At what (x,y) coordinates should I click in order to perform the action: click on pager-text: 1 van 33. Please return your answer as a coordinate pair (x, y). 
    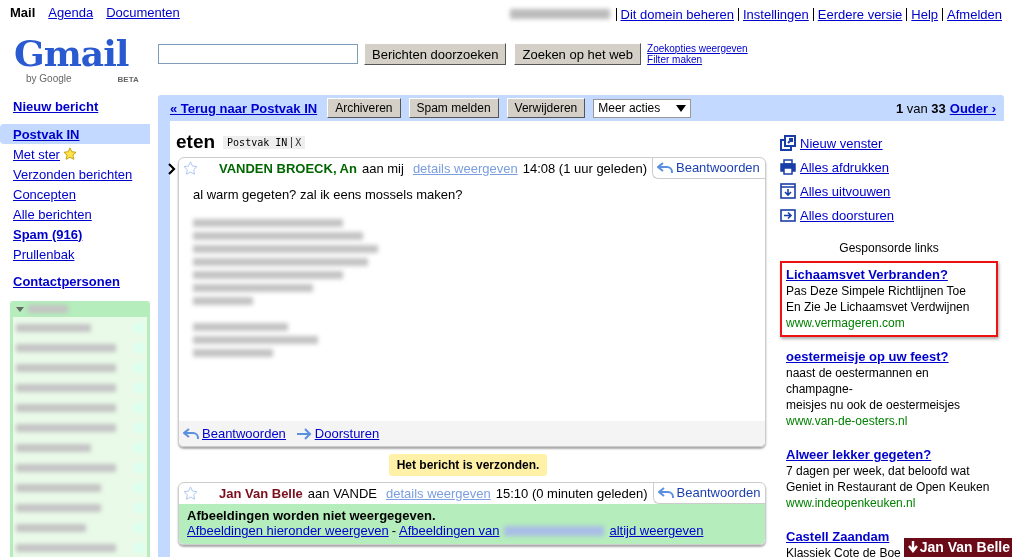
    Looking at the image, I should click on (920, 108).